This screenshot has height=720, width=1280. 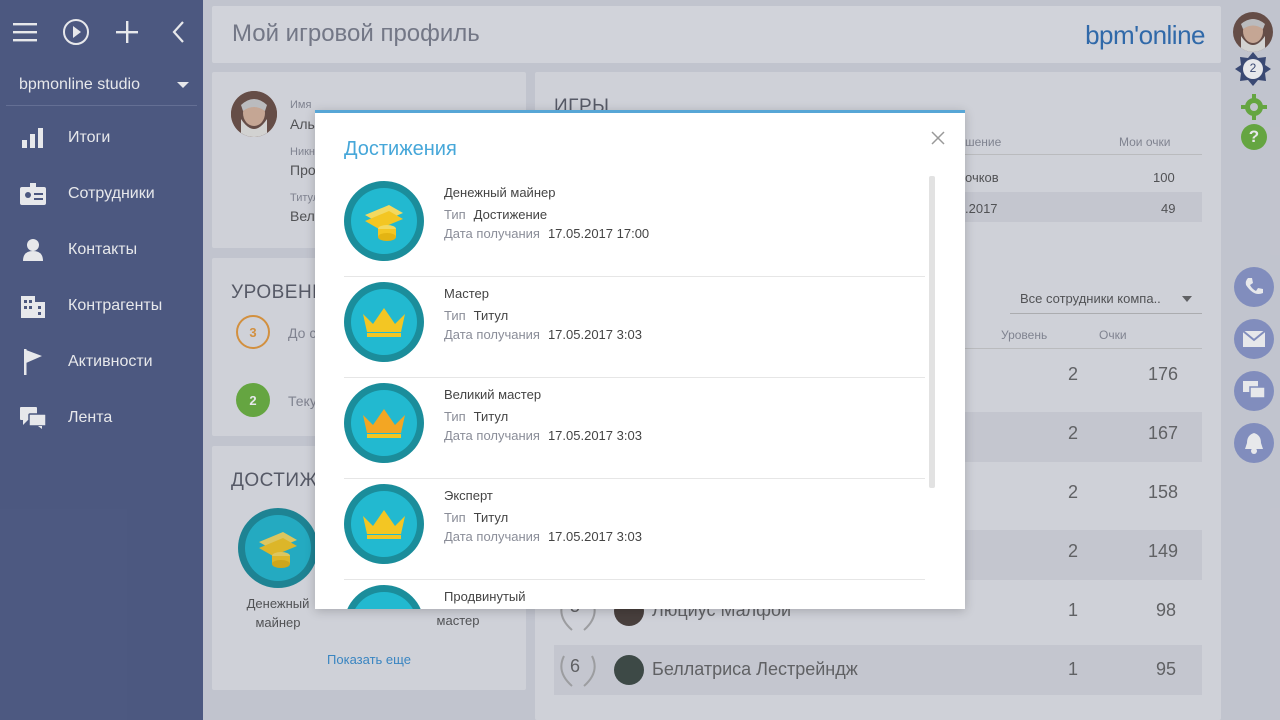 What do you see at coordinates (400, 149) in the screenshot?
I see `modal-title: Достижения` at bounding box center [400, 149].